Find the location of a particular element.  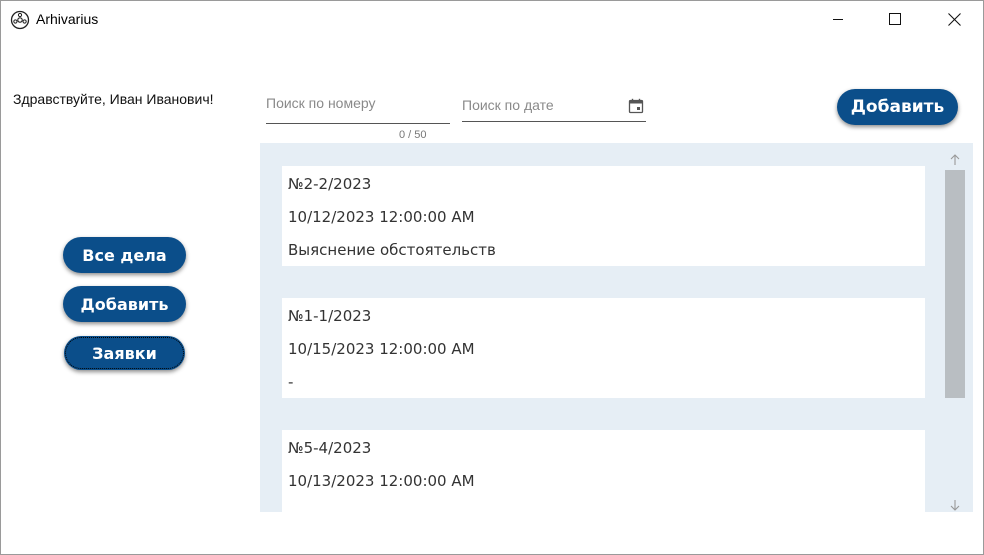

minimize-icon is located at coordinates (838, 19).